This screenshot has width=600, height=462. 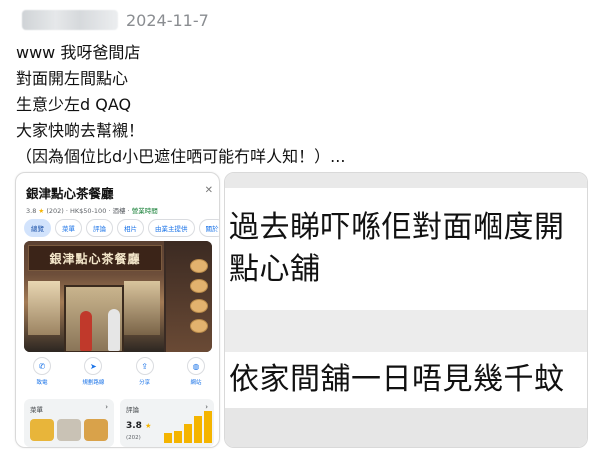 I want to click on post-line: 生意少左d QAQ, so click(x=74, y=104).